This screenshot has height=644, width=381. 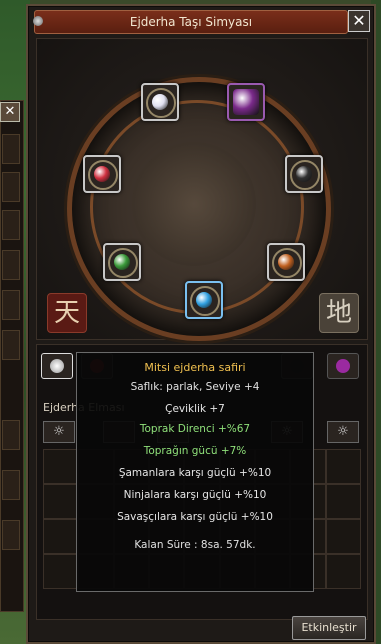 I want to click on side-panel-close-button: ✕, so click(x=10, y=112).